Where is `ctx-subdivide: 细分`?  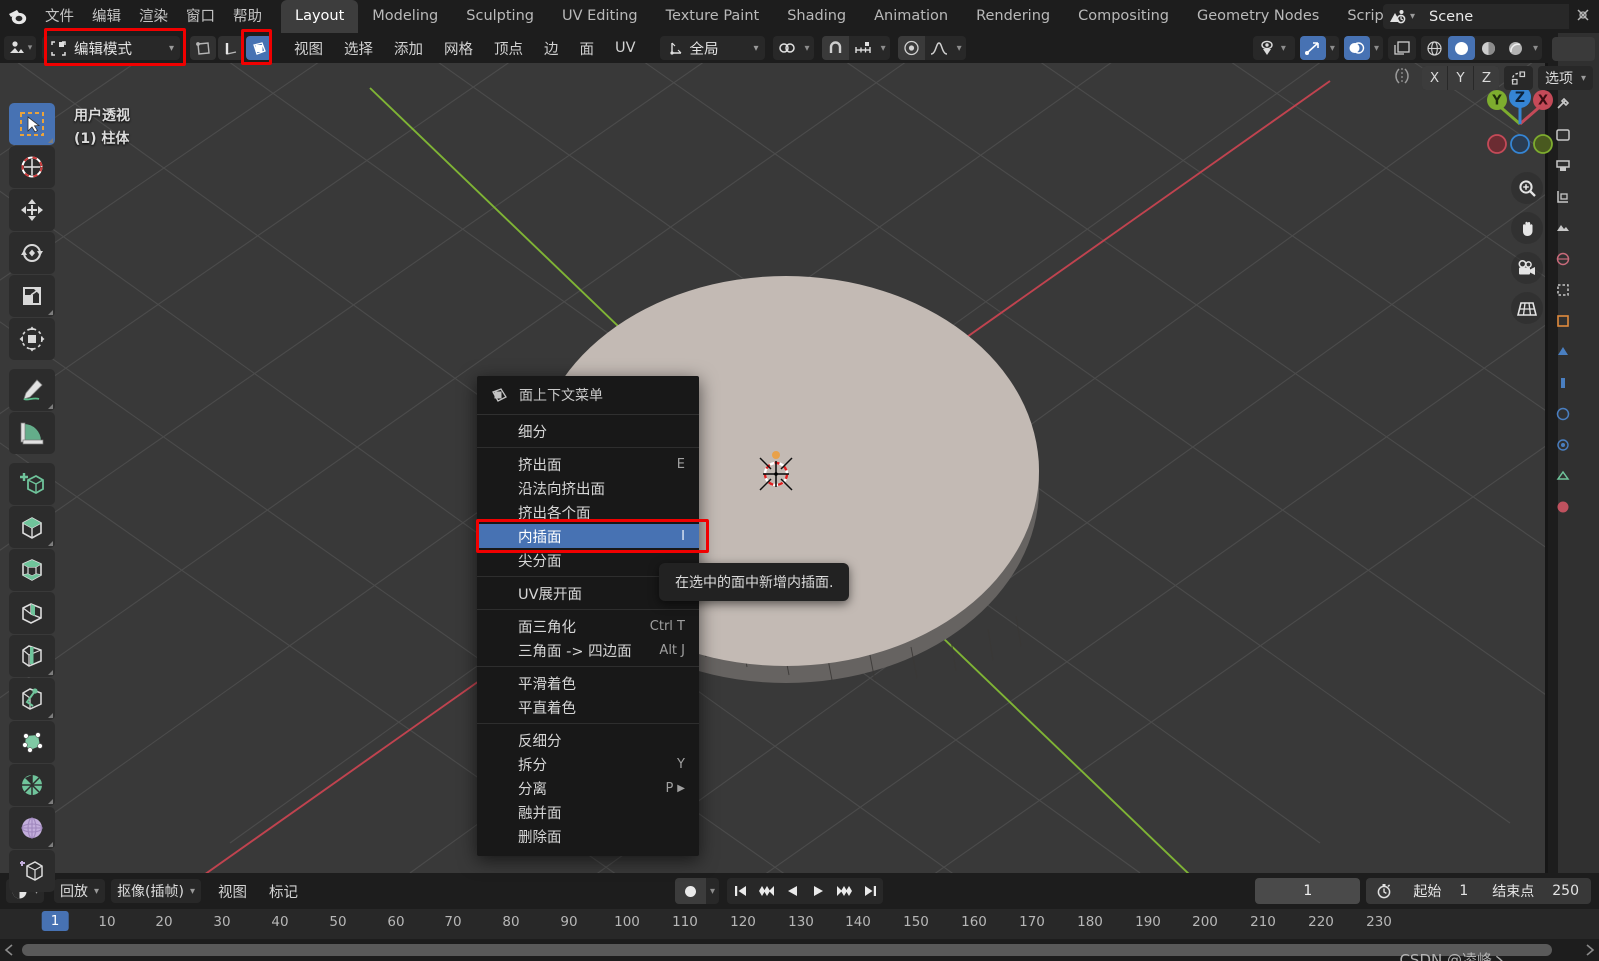 ctx-subdivide: 细分 is located at coordinates (588, 431).